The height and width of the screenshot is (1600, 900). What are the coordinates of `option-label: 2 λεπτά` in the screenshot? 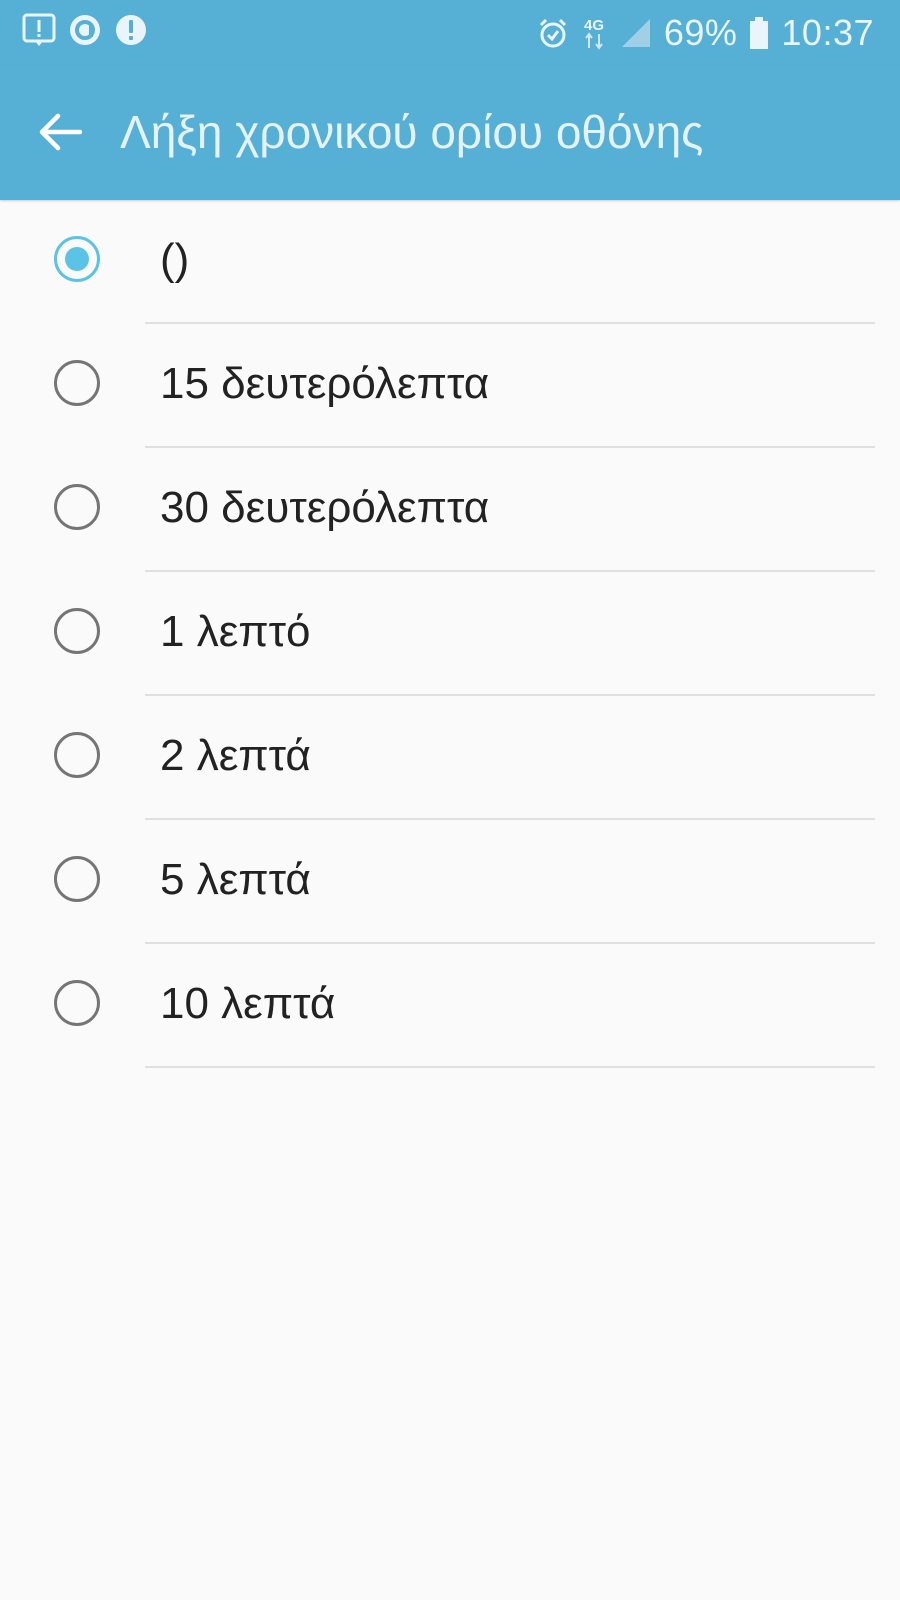 It's located at (235, 755).